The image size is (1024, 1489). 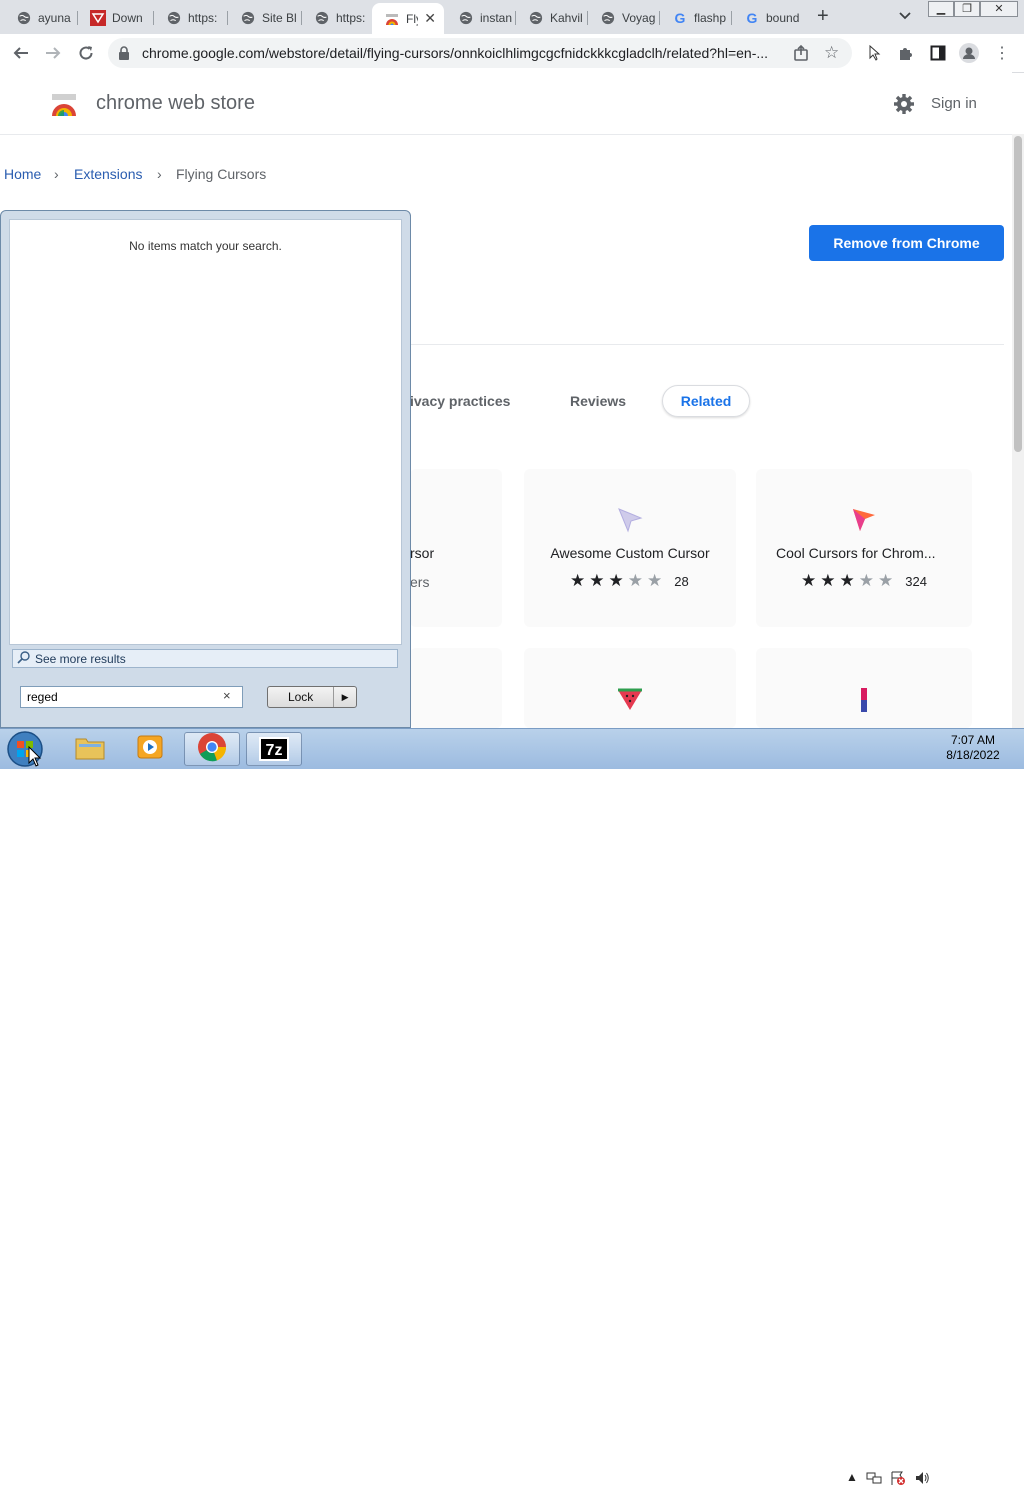 What do you see at coordinates (906, 243) in the screenshot?
I see `remove-from-chrome-button: Remove from Chrome` at bounding box center [906, 243].